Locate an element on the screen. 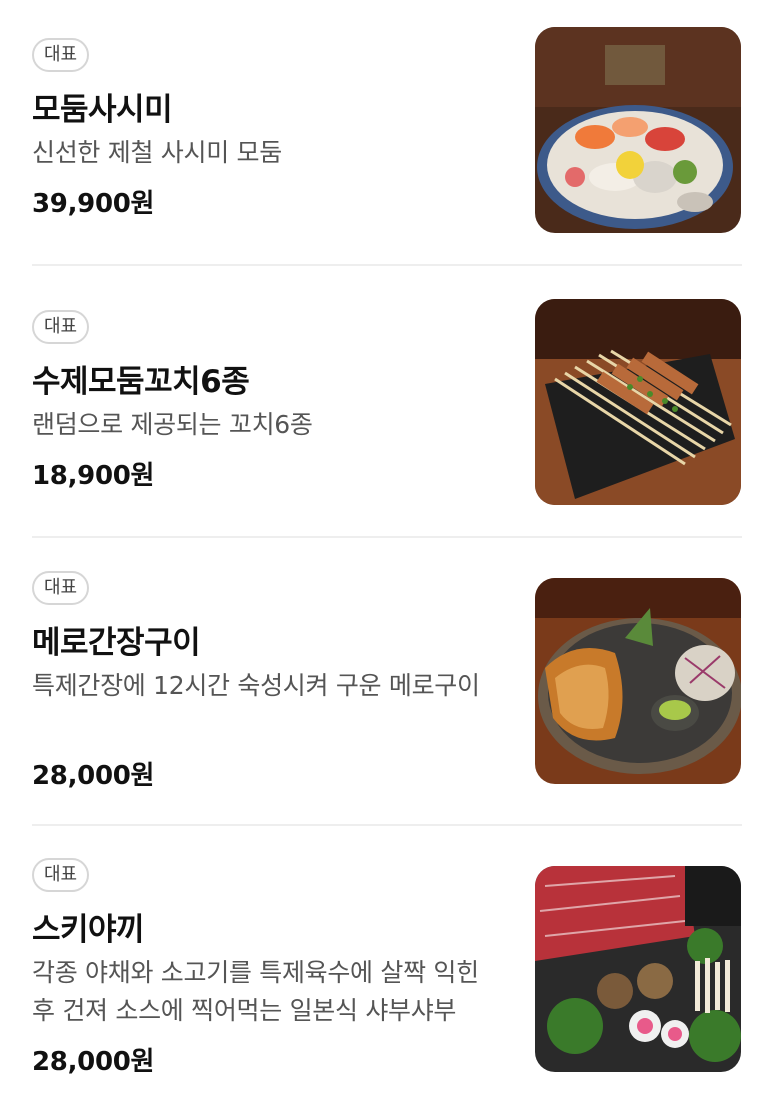 The height and width of the screenshot is (1100, 773). menu-item-name: 수제모둠꼬치6종 is located at coordinates (141, 382).